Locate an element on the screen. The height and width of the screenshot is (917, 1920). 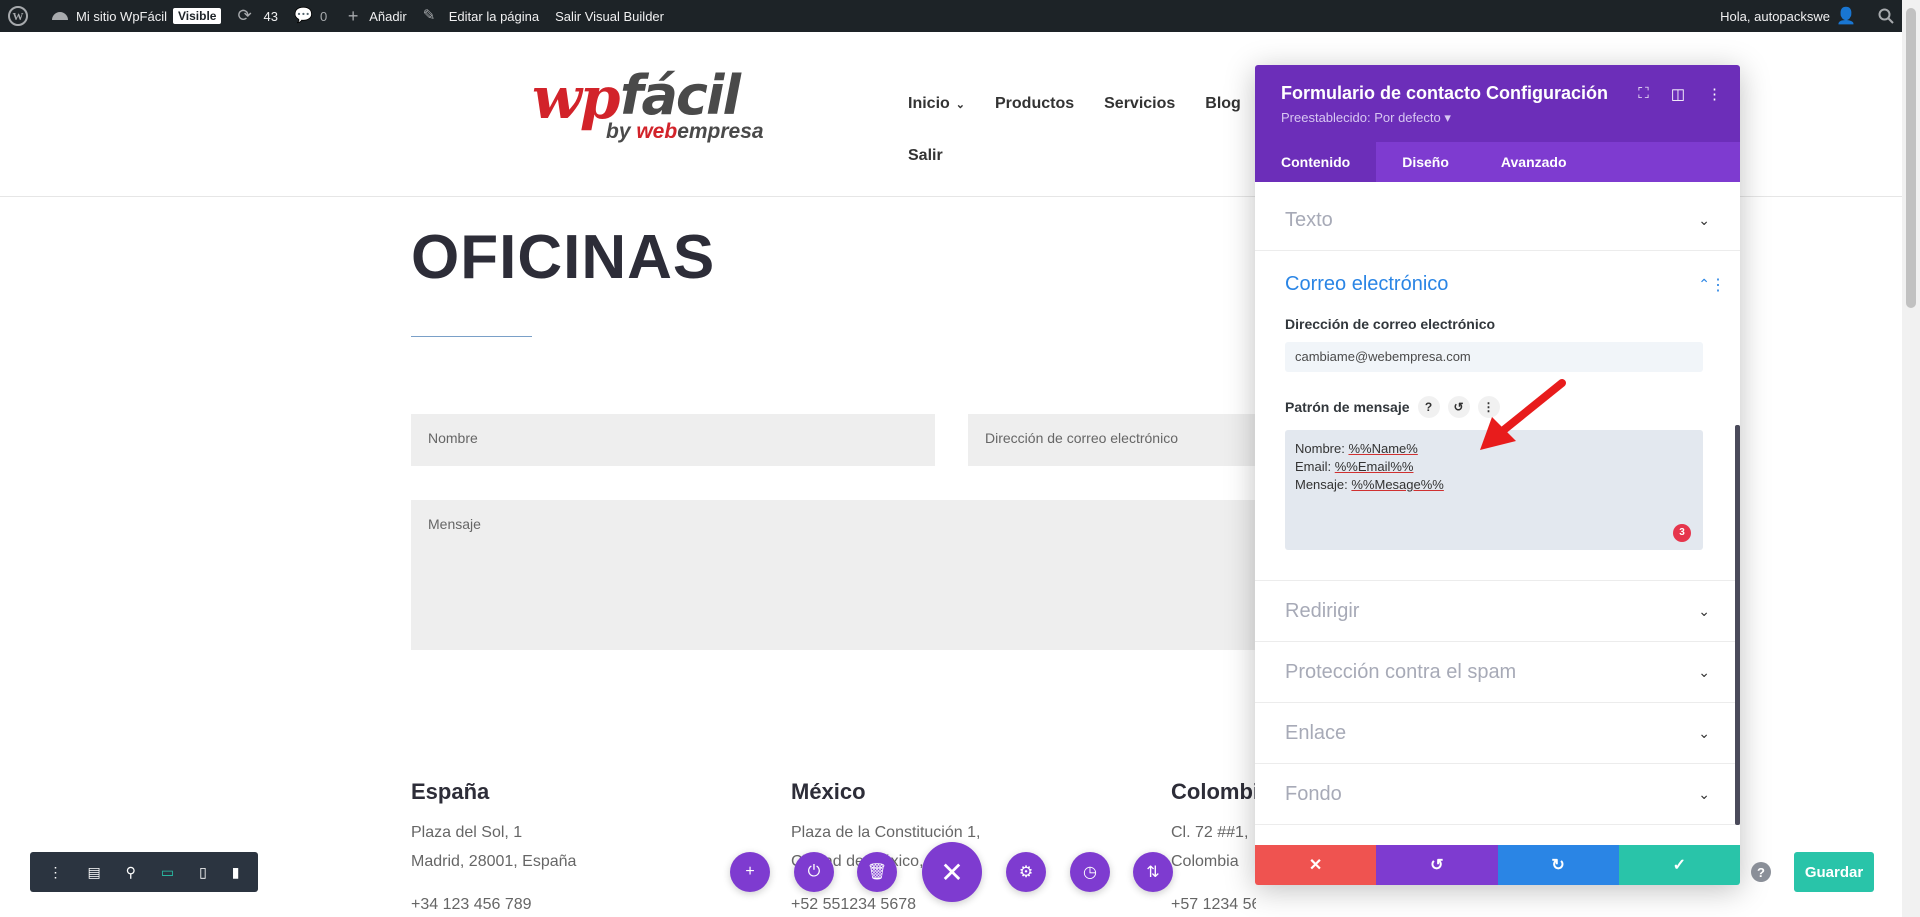
search-icon is located at coordinates (1886, 16).